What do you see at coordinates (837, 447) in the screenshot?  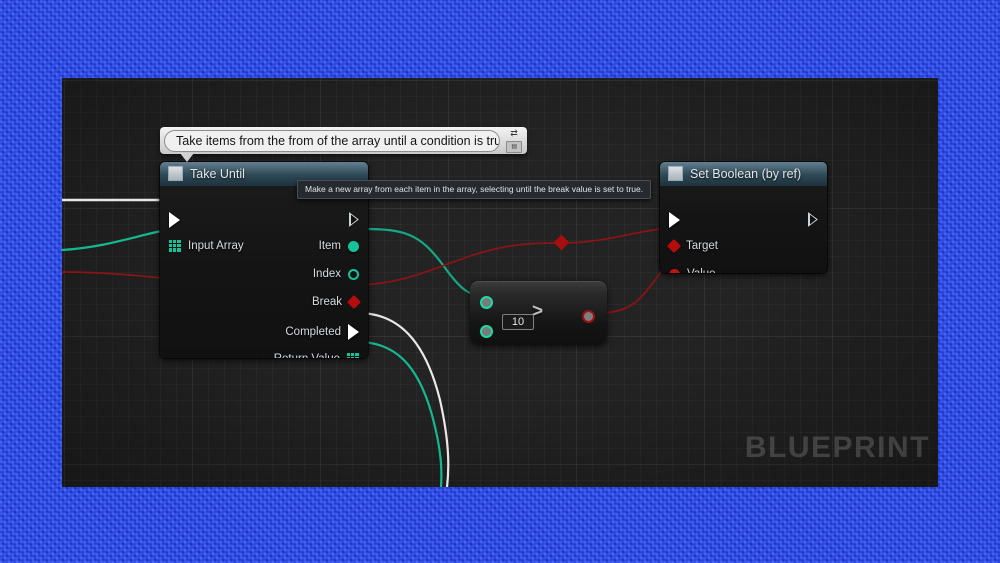 I see `blueprint-watermark: BLUEPRINT` at bounding box center [837, 447].